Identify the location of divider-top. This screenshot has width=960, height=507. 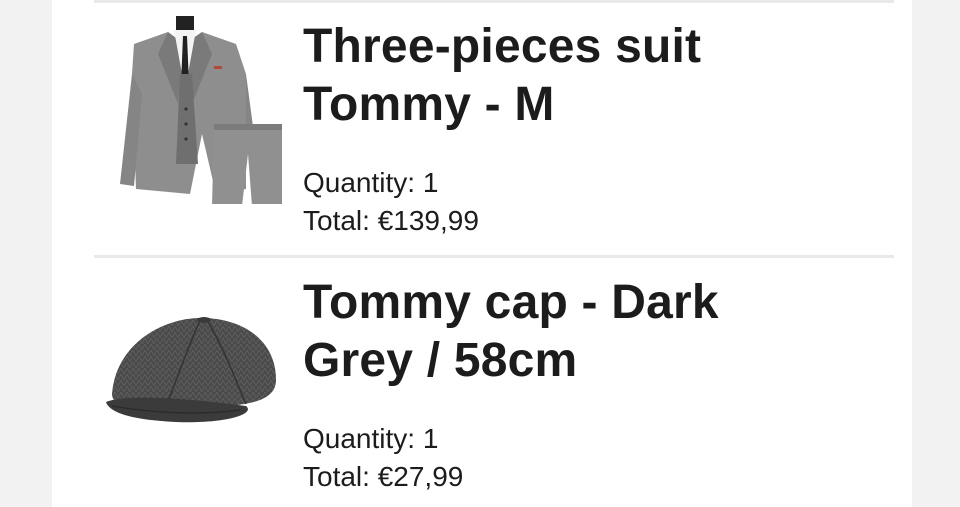
(494, 1).